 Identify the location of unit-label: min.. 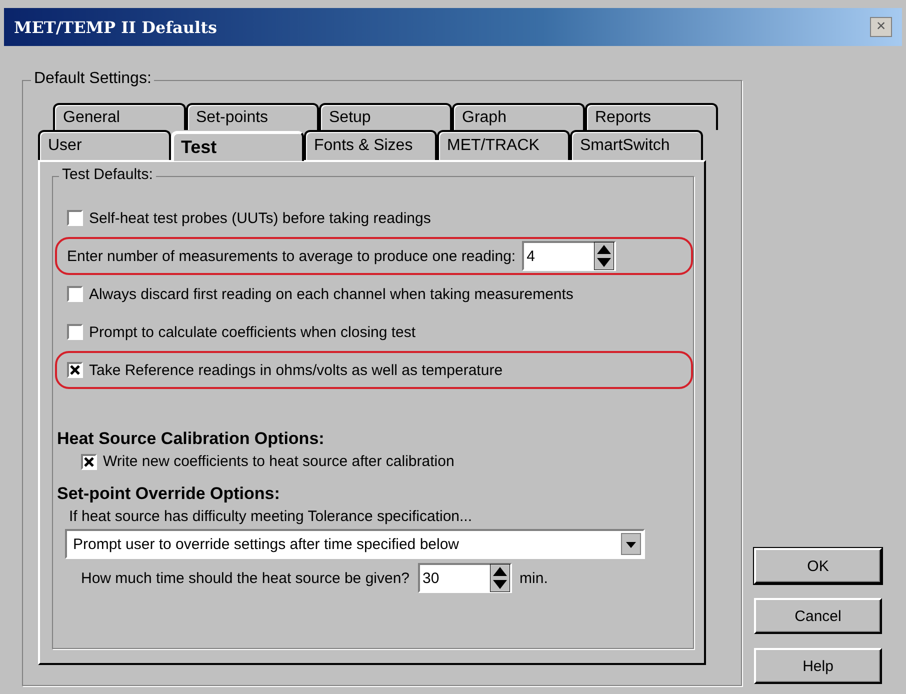
(534, 578).